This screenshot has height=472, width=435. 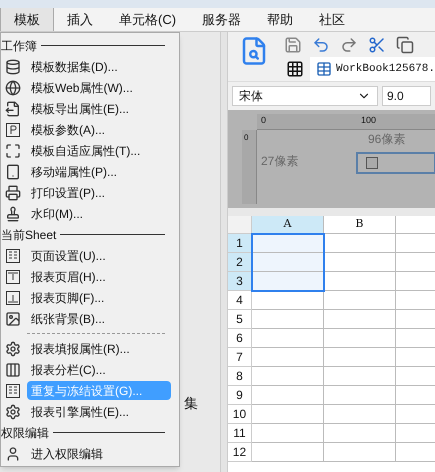 What do you see at coordinates (377, 45) in the screenshot?
I see `cut-icon` at bounding box center [377, 45].